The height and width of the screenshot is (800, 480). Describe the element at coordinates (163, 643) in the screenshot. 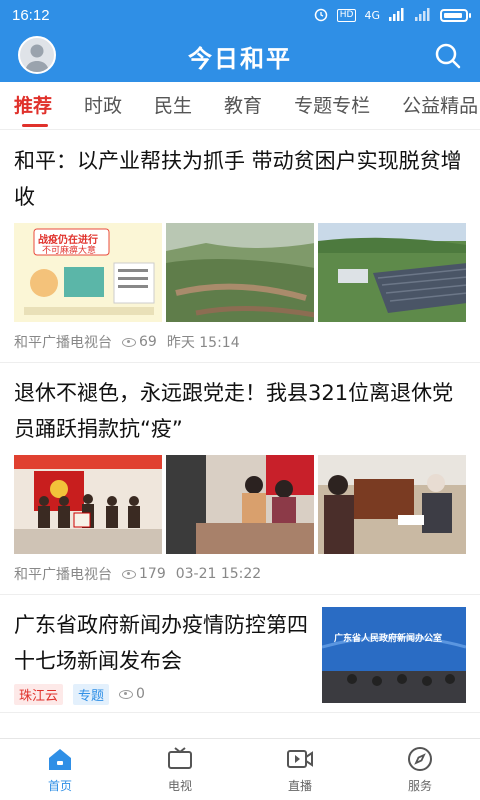

I see `news-title: 广东省政府新闻办疫情防控第四十七场新闻发布会` at that location.